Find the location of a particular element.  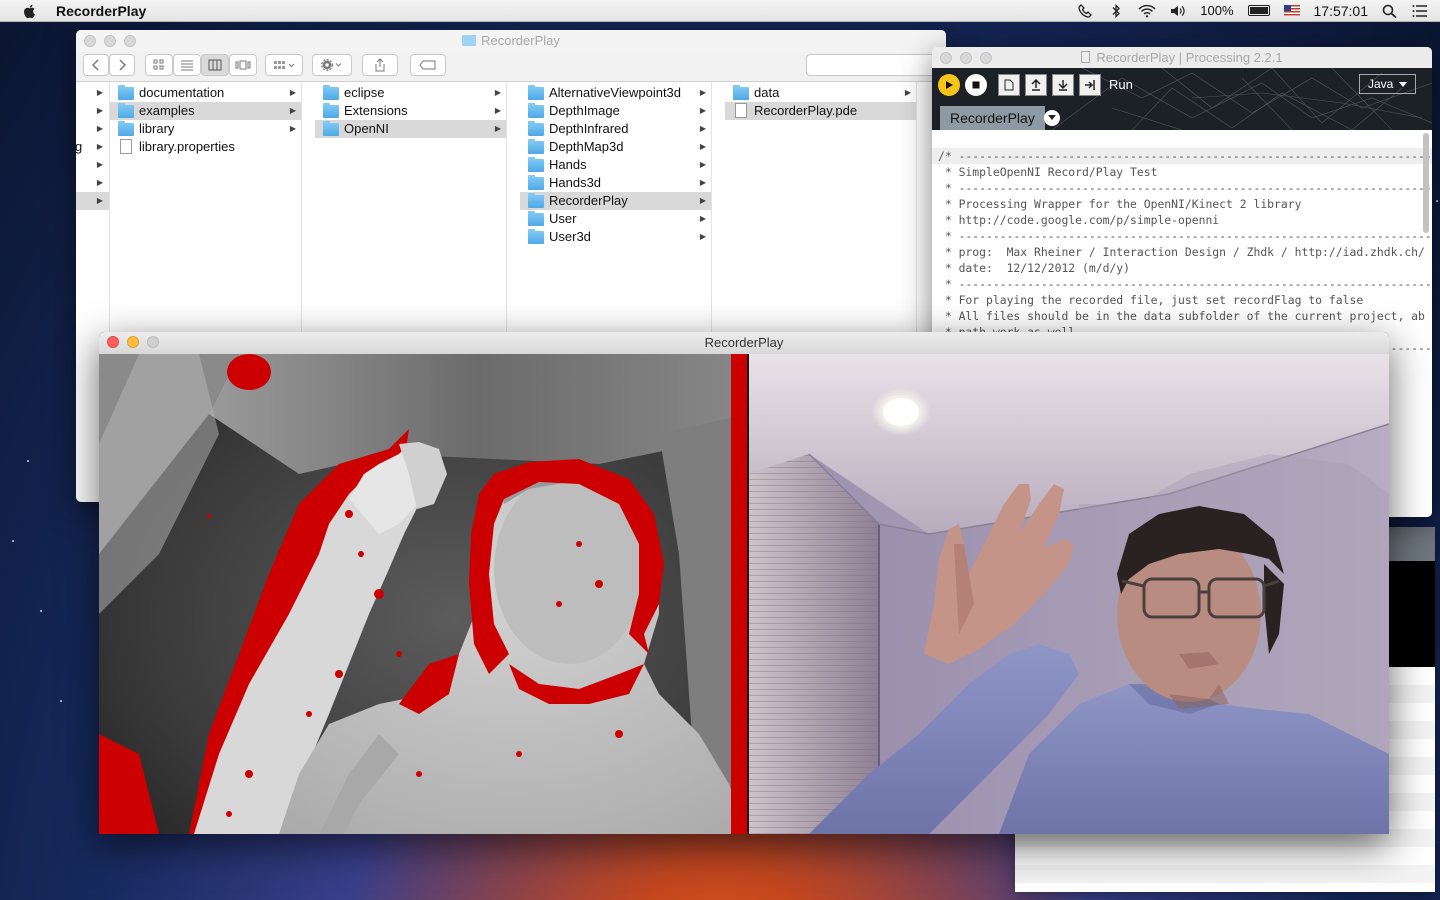

list-item: User3d ▶ is located at coordinates (615, 237).